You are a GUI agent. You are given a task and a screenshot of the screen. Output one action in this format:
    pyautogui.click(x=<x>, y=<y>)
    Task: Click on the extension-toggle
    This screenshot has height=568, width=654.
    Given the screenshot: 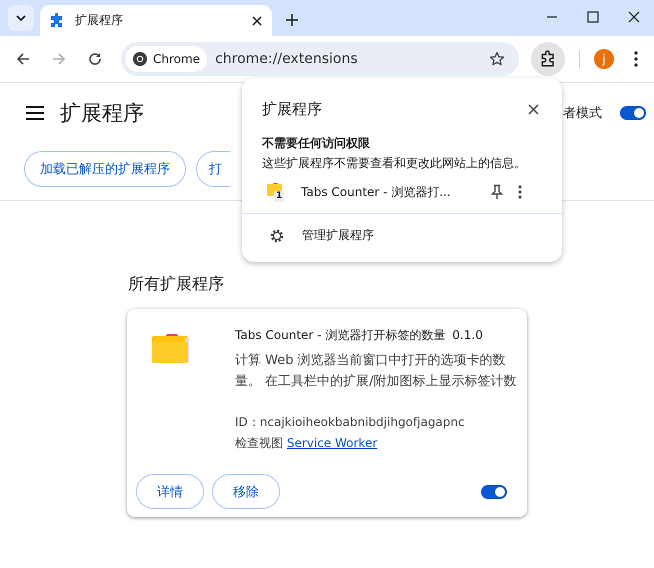 What is the action you would take?
    pyautogui.click(x=494, y=491)
    